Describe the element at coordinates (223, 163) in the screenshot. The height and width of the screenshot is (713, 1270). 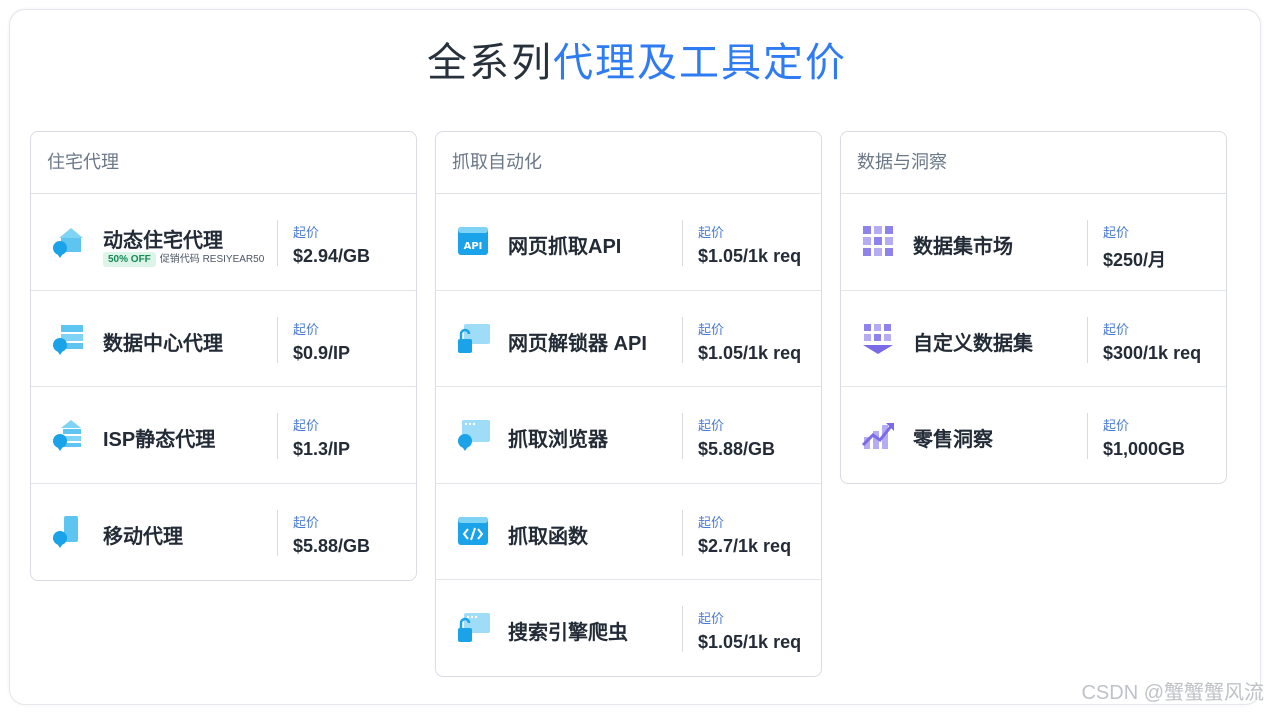
I see `column-heading: 住宅代理` at that location.